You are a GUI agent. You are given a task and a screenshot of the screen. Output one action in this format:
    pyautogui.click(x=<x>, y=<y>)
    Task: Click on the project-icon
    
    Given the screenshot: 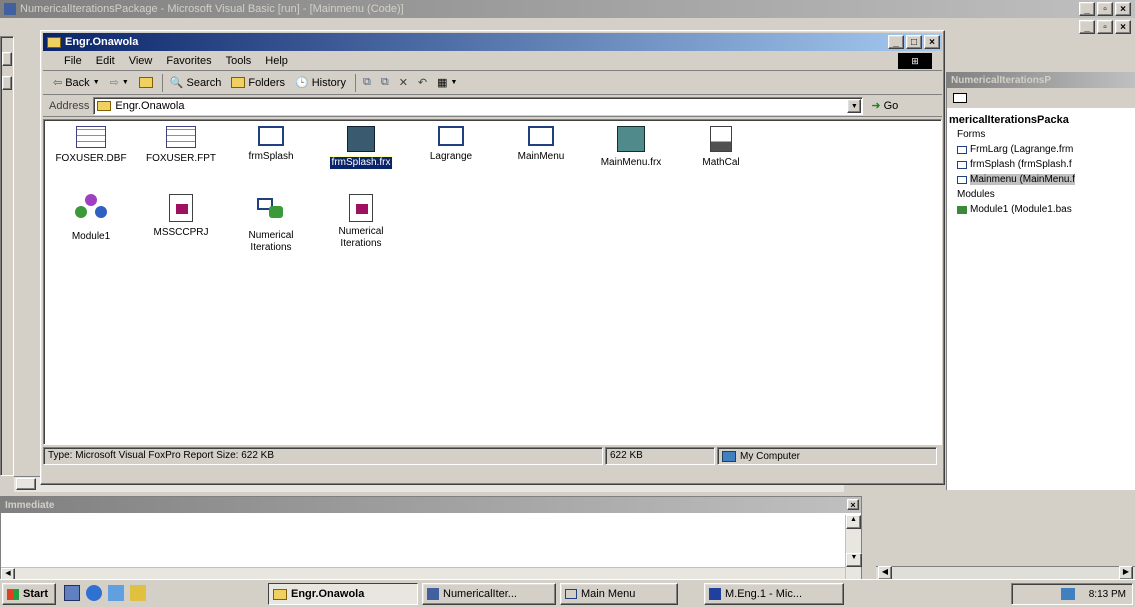 What is the action you would take?
    pyautogui.click(x=271, y=210)
    